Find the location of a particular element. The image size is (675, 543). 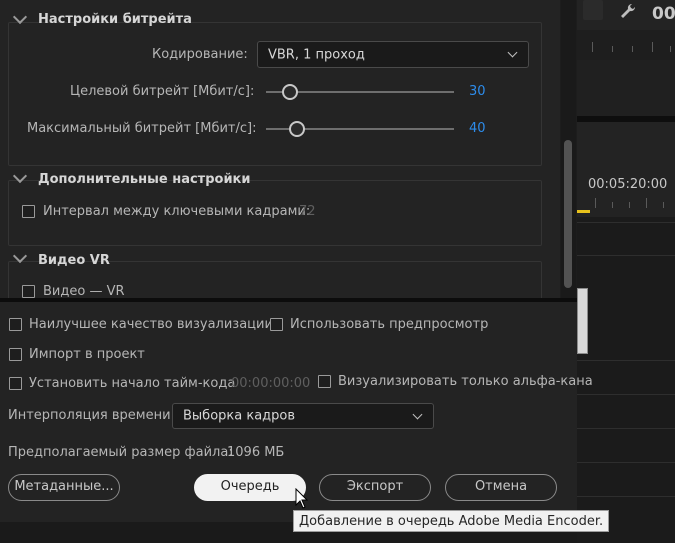

scrollbar-thumb is located at coordinates (568, 214).